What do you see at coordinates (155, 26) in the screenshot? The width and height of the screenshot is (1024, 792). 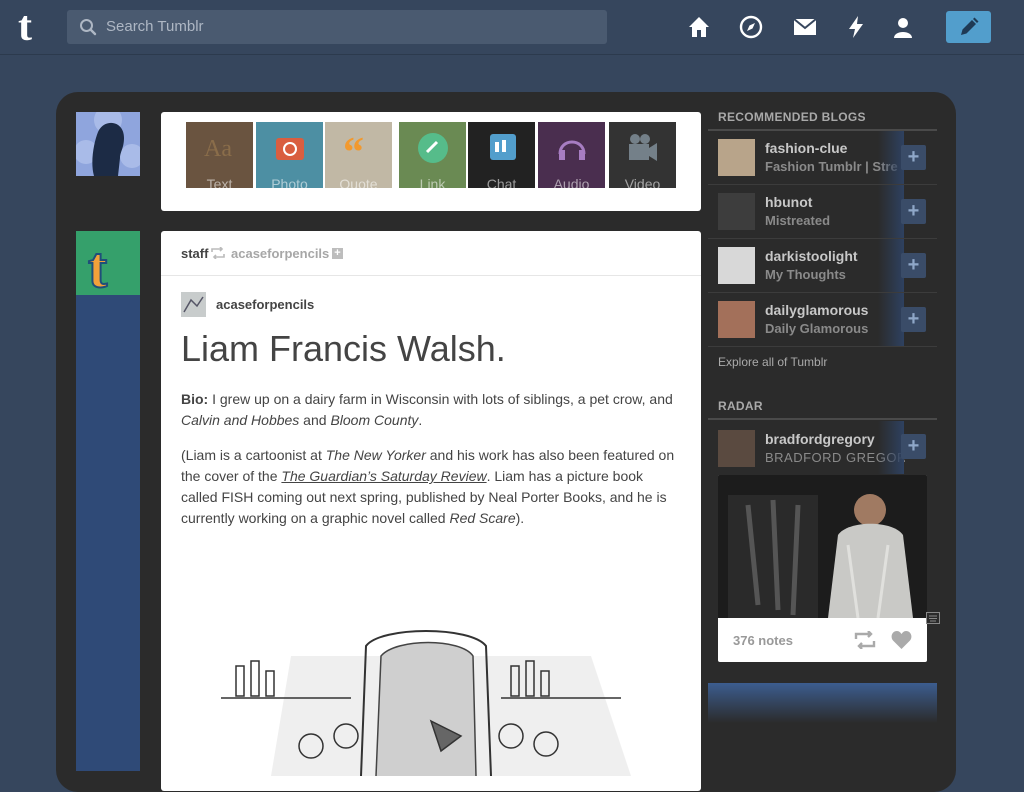 I see `search-input: Search Tumblr` at bounding box center [155, 26].